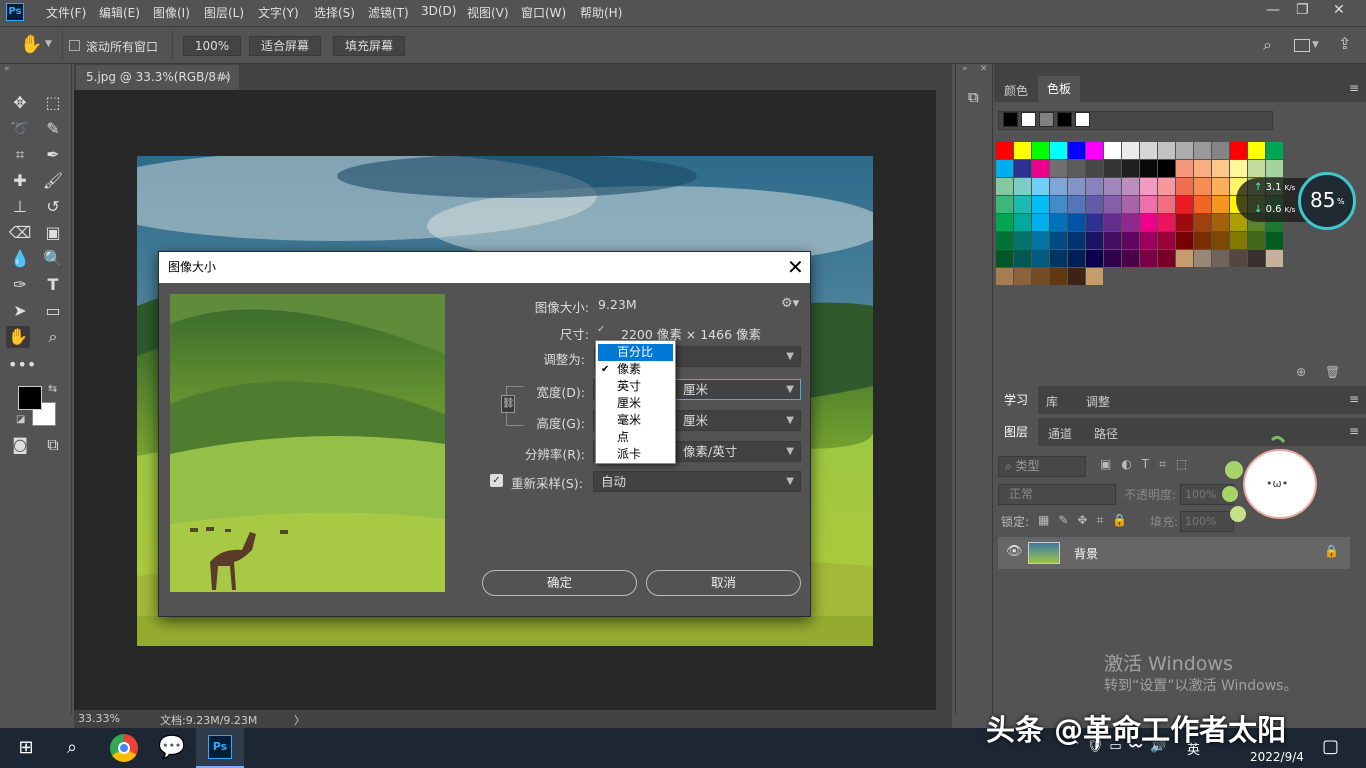 This screenshot has width=1366, height=768. I want to click on resample-select: 自动 ▼, so click(697, 481).